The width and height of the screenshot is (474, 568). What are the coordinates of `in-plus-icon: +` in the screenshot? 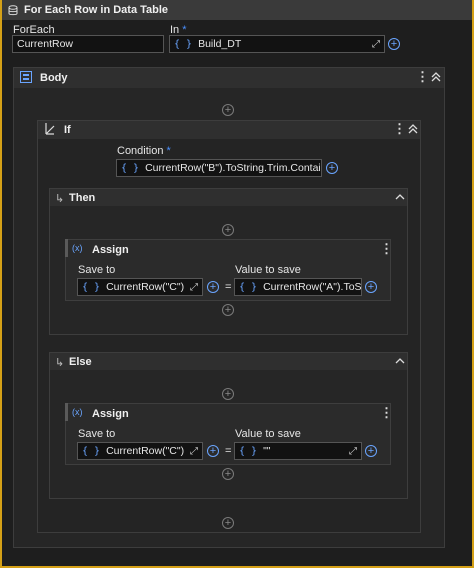 It's located at (394, 44).